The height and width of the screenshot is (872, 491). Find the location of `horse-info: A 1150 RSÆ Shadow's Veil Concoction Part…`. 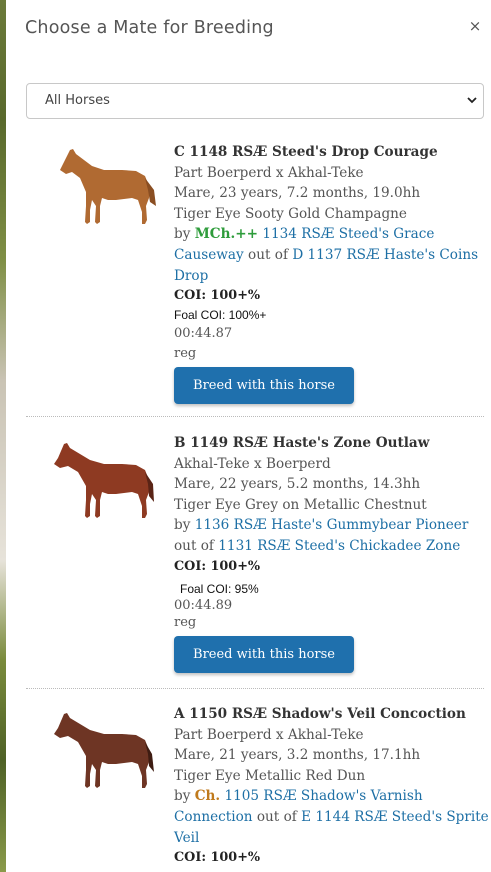

horse-info: A 1150 RSÆ Shadow's Veil Concoction Part… is located at coordinates (332, 786).